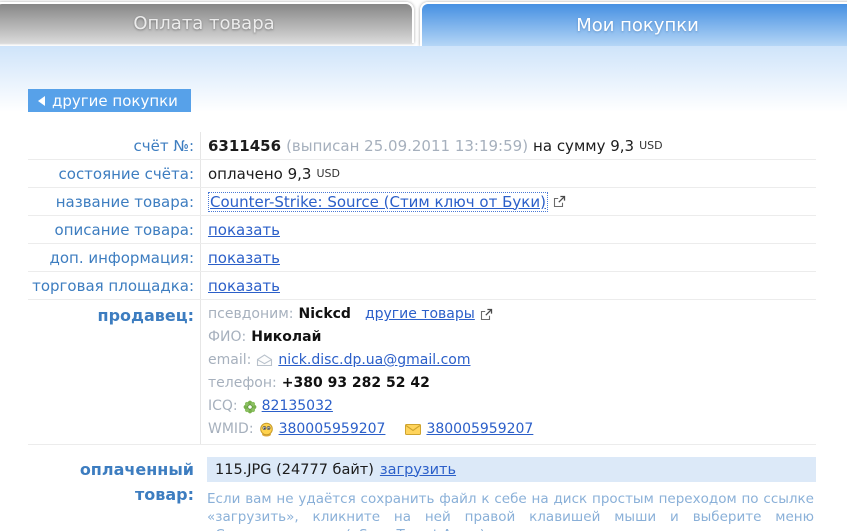  I want to click on seller-wmid-link: 380005959207, so click(332, 429).